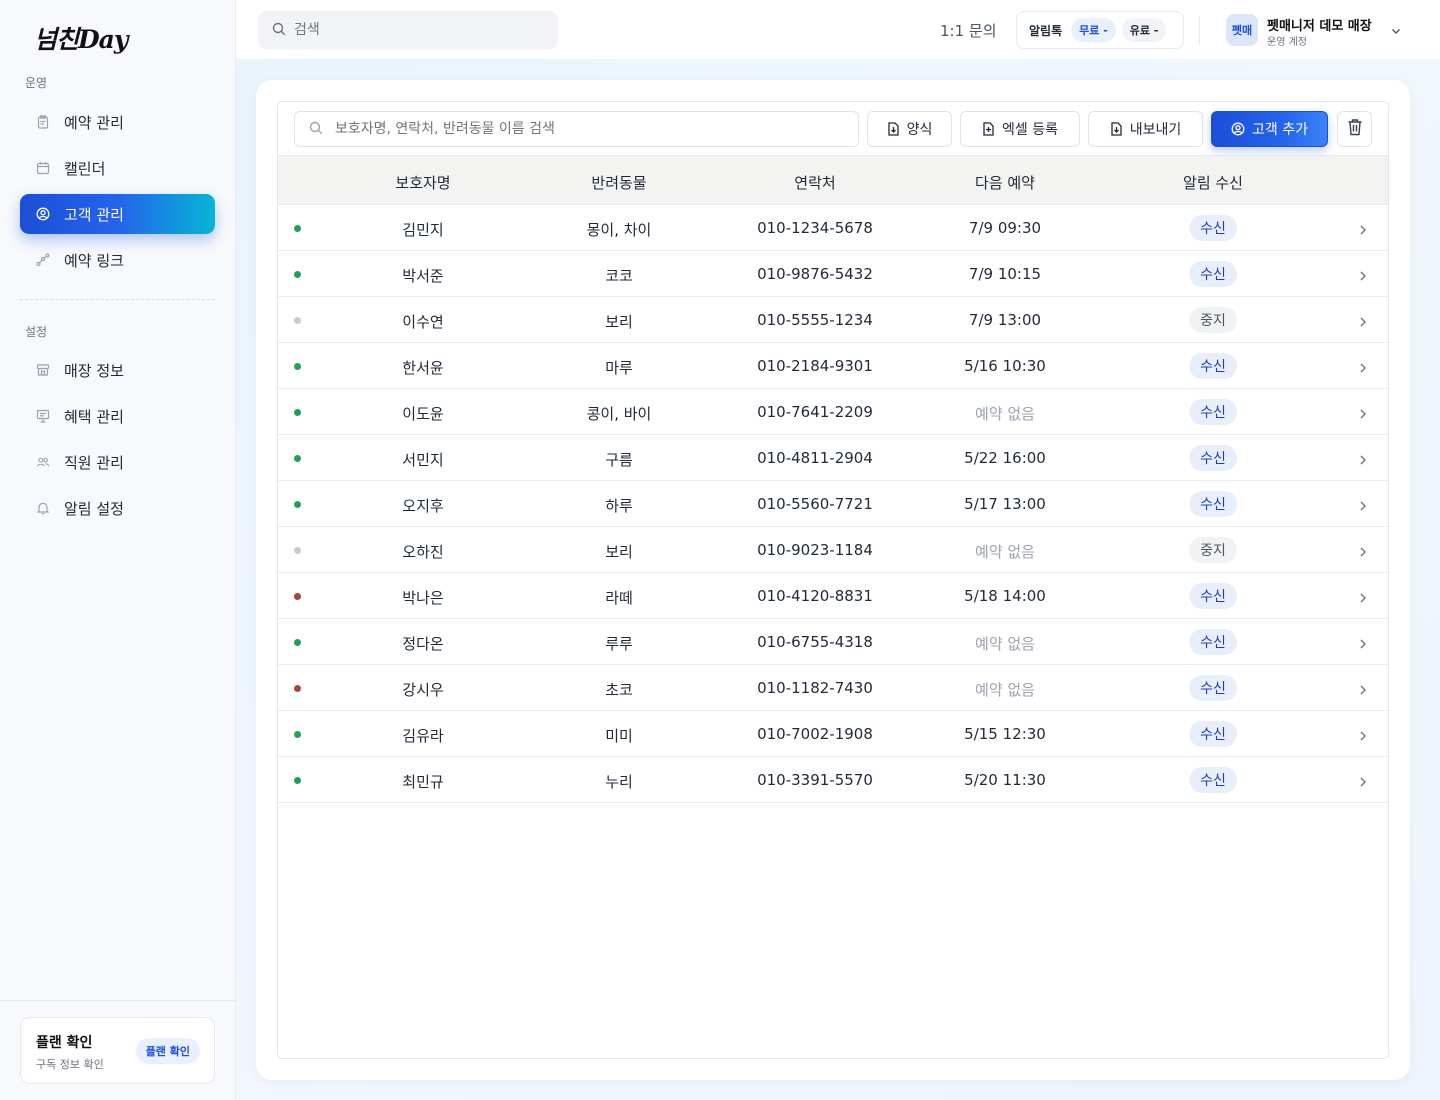 The width and height of the screenshot is (1440, 1100). What do you see at coordinates (619, 598) in the screenshot?
I see `pet-names: 라떼` at bounding box center [619, 598].